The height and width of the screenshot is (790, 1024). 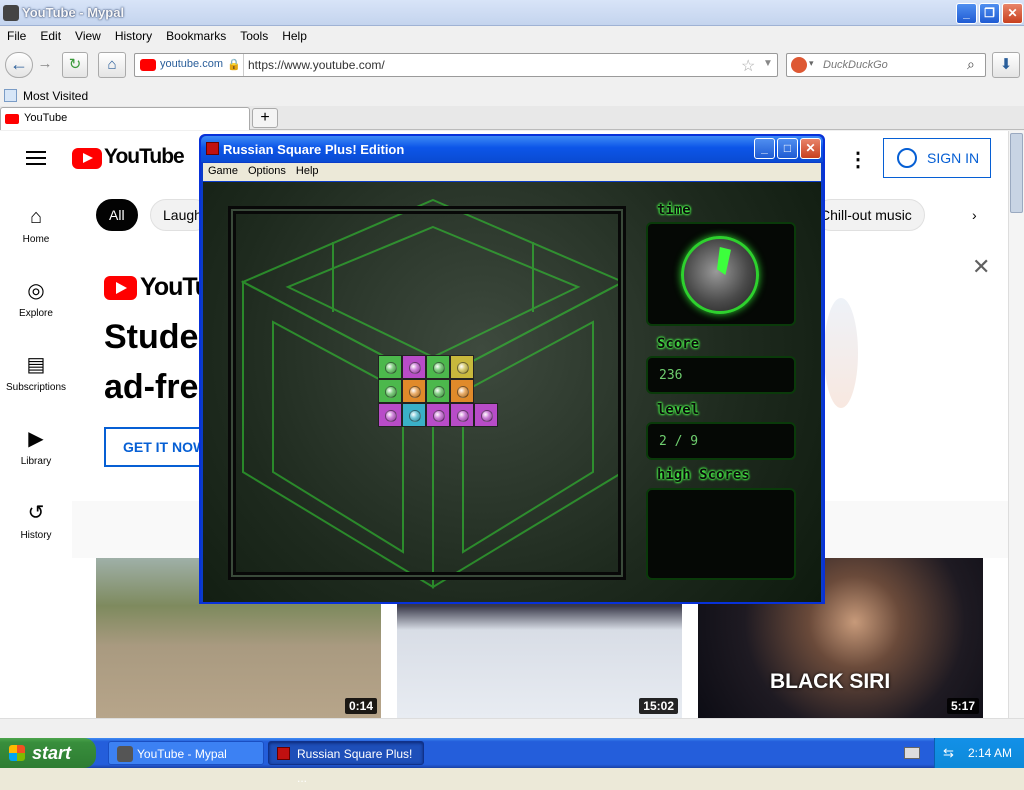 What do you see at coordinates (36, 439) in the screenshot?
I see `library-icon: ▶` at bounding box center [36, 439].